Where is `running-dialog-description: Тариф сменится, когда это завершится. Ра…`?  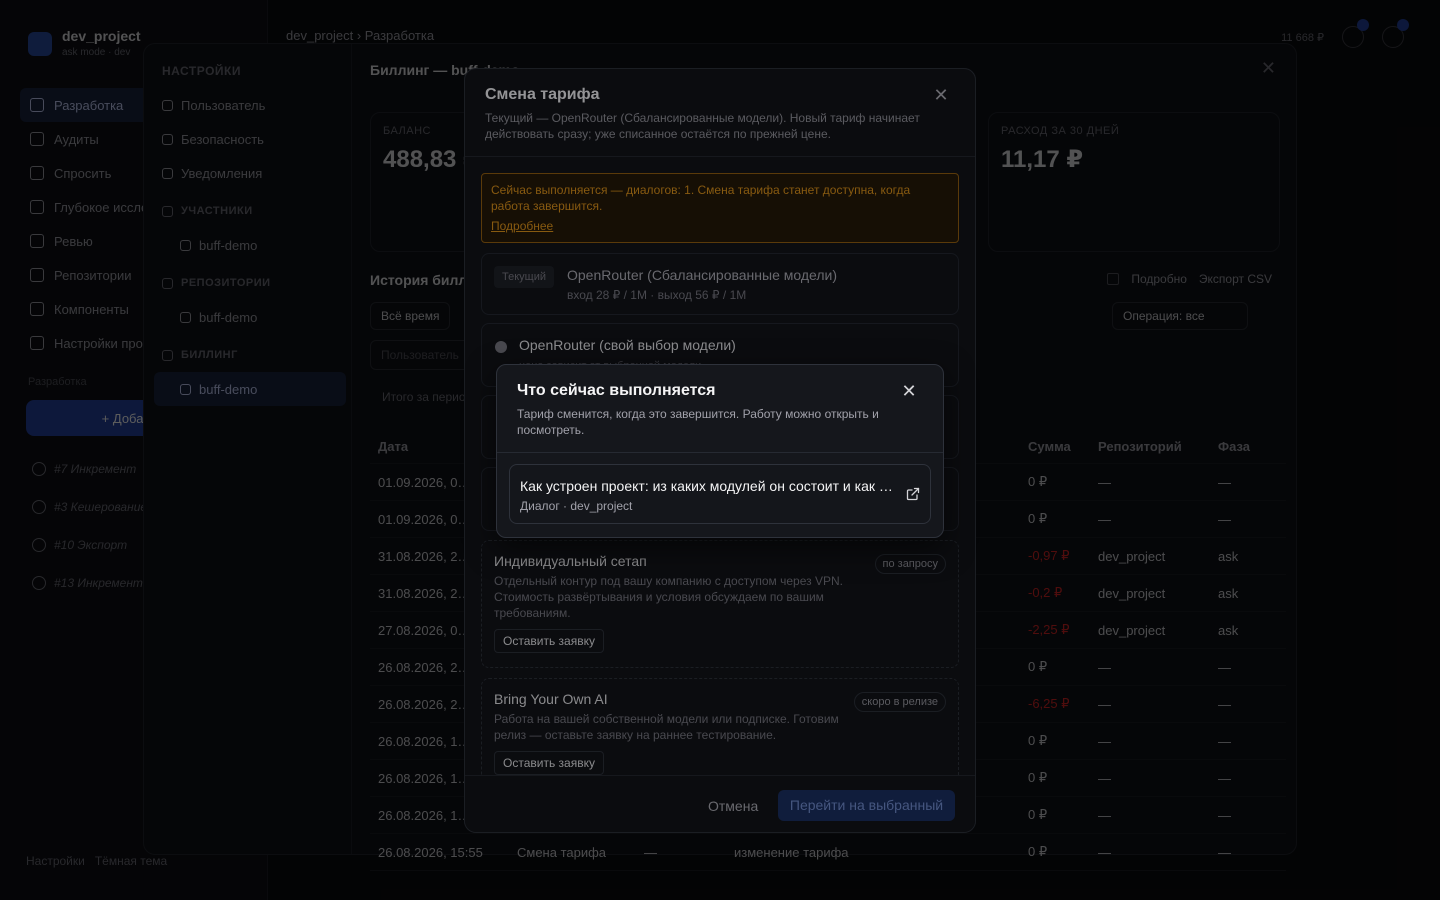
running-dialog-description: Тариф сменится, когда это завершится. Ра… is located at coordinates (698, 422).